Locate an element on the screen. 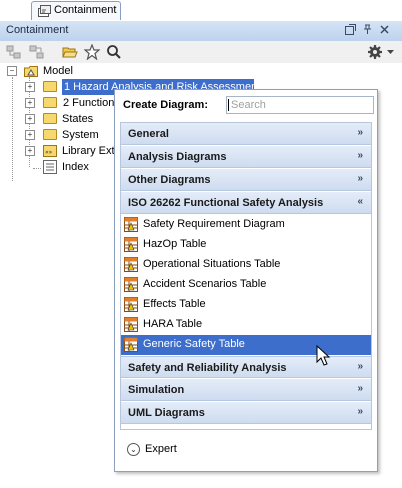 Image resolution: width=402 pixels, height=488 pixels. tree-label: States is located at coordinates (78, 119).